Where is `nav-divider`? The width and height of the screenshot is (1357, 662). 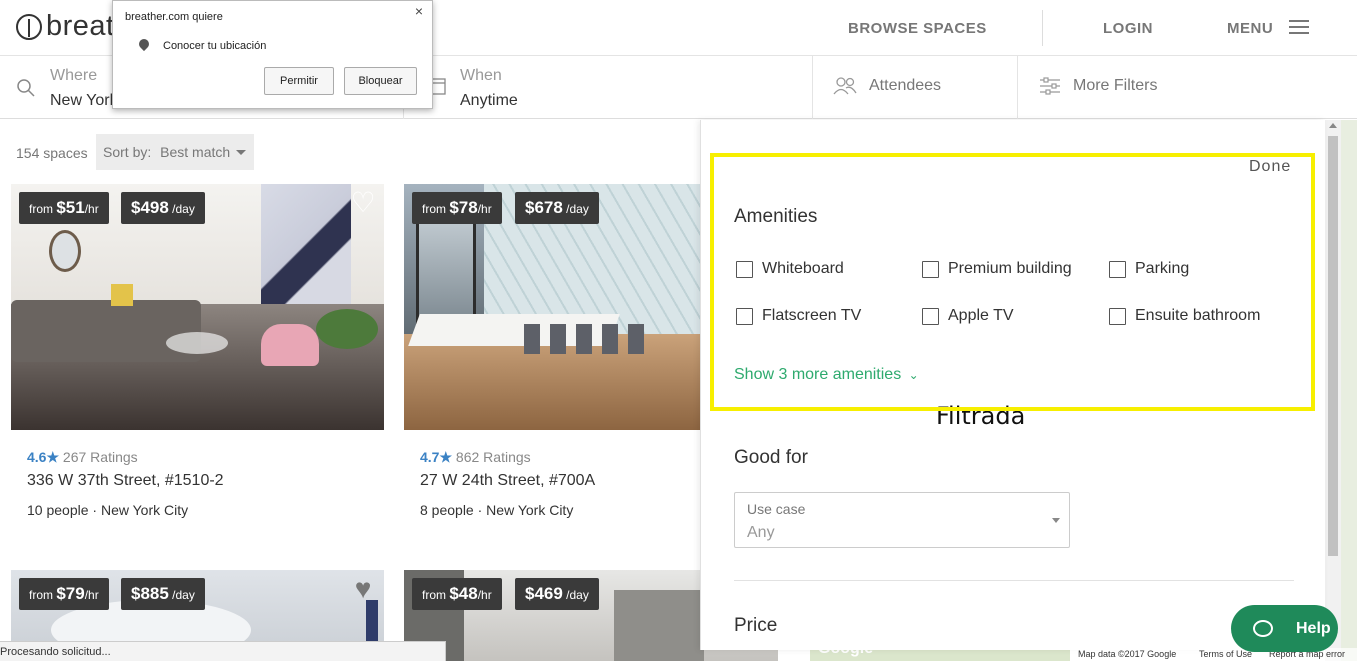
nav-divider is located at coordinates (1042, 28).